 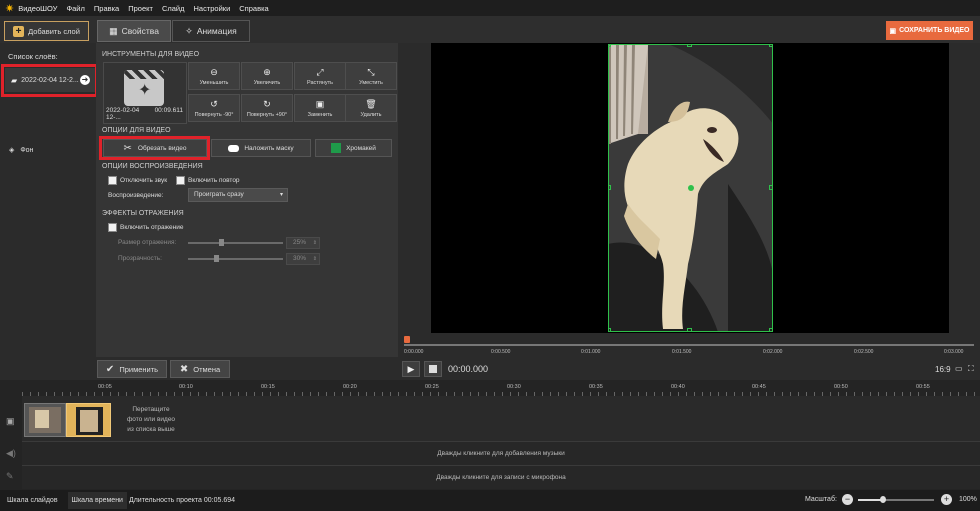 I want to click on reflection-size-knob, so click(x=221, y=242).